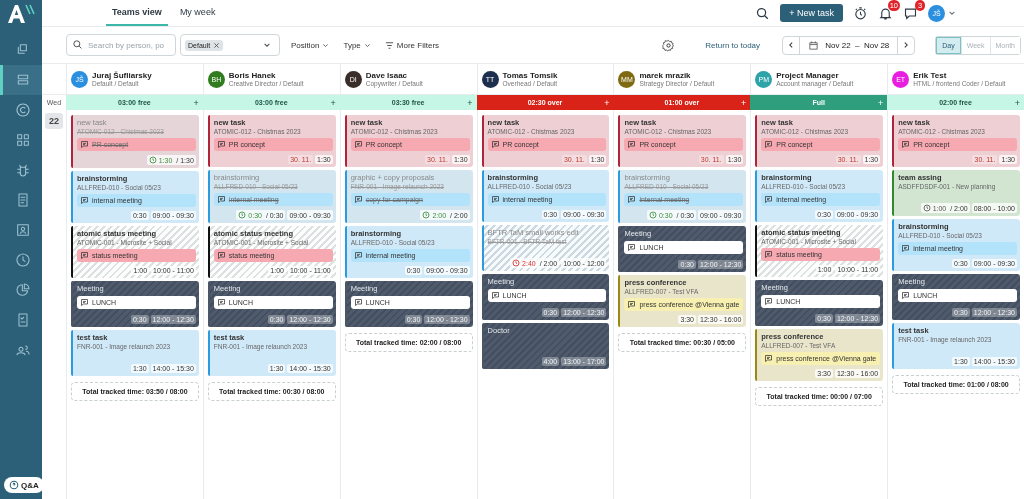  What do you see at coordinates (860, 13) in the screenshot?
I see `stopwatch-icon` at bounding box center [860, 13].